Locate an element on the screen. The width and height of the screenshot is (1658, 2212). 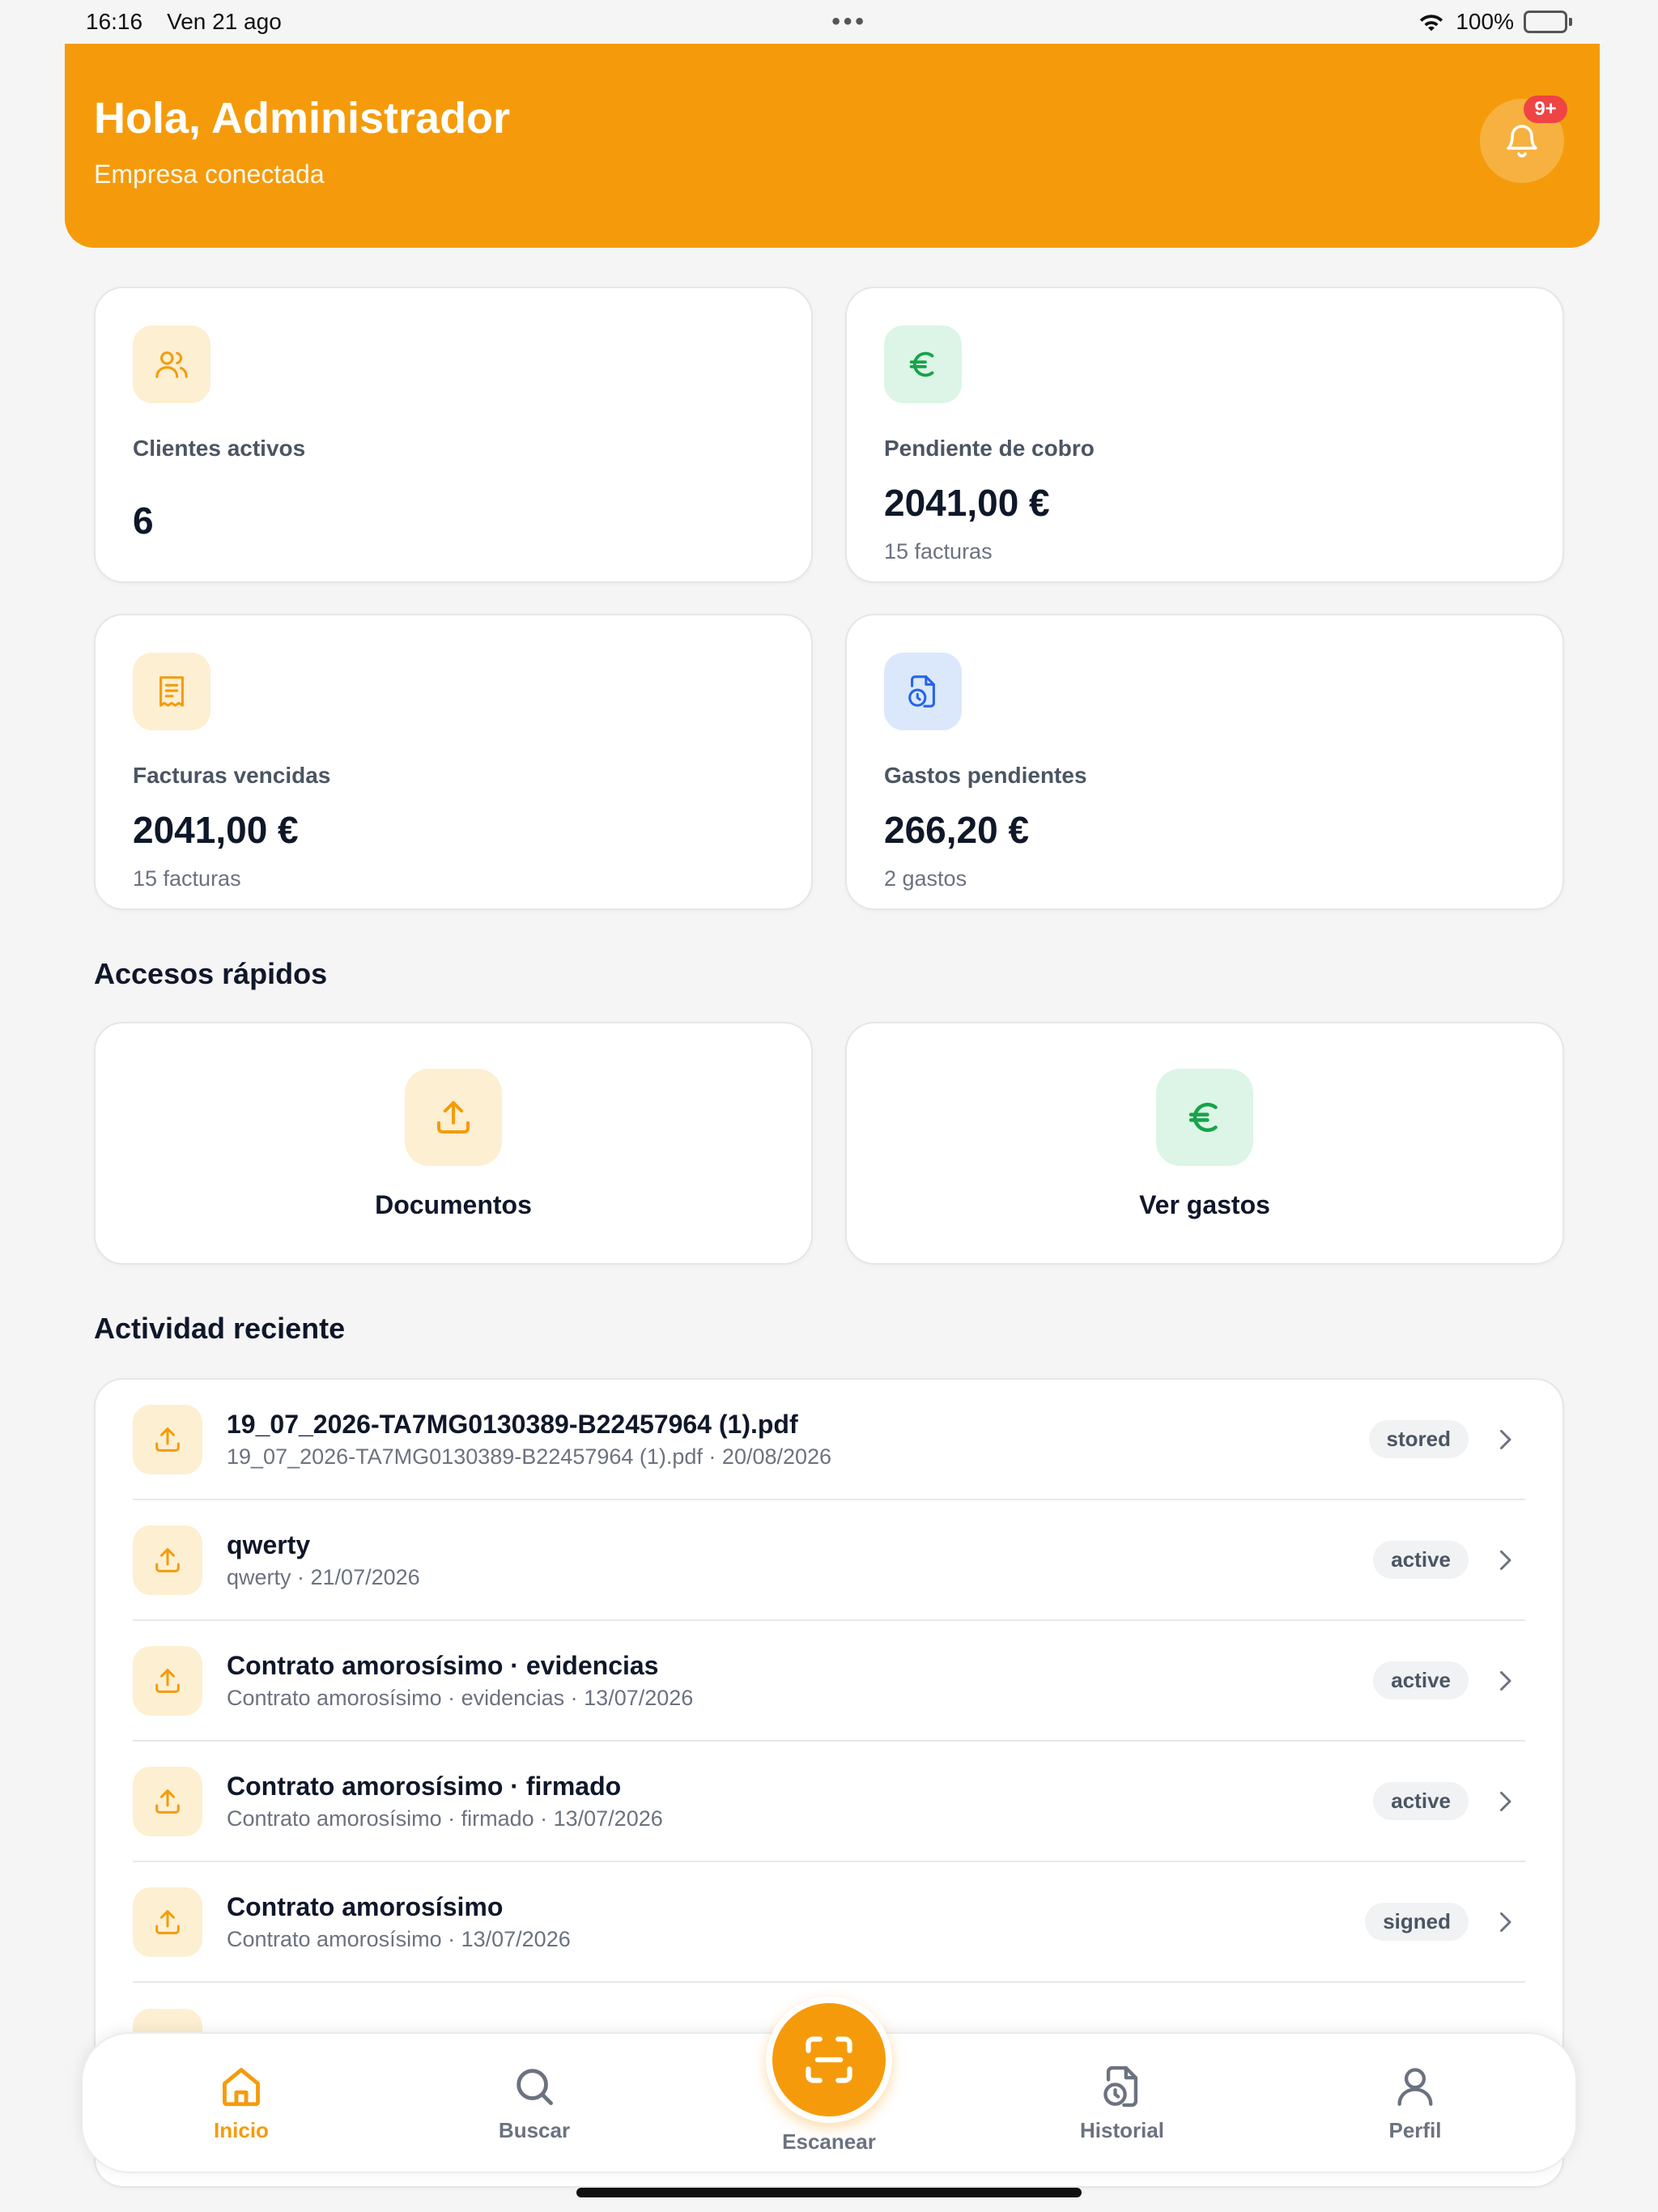
activity-item: qwerty qwerty · 21/07/2026 active is located at coordinates (829, 1561).